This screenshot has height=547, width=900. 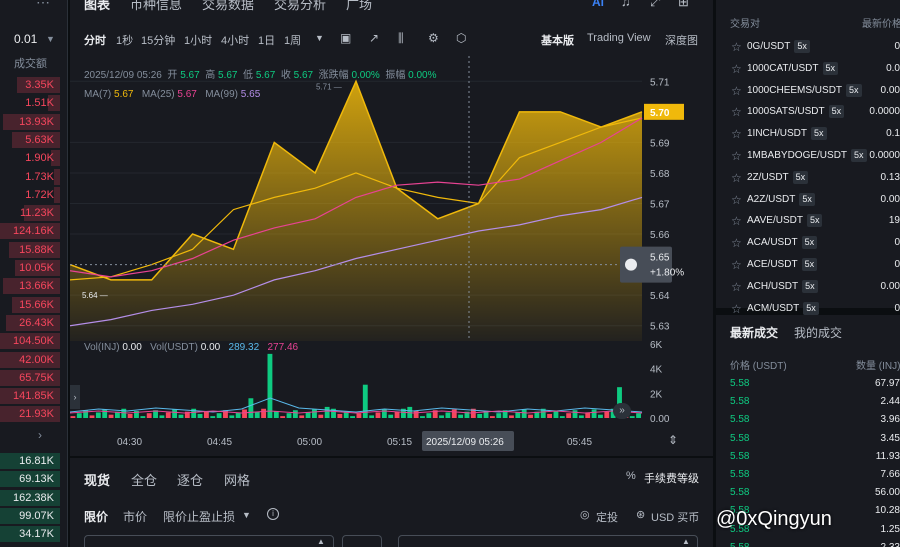 What do you see at coordinates (897, 46) in the screenshot?
I see `pair-price: 0` at bounding box center [897, 46].